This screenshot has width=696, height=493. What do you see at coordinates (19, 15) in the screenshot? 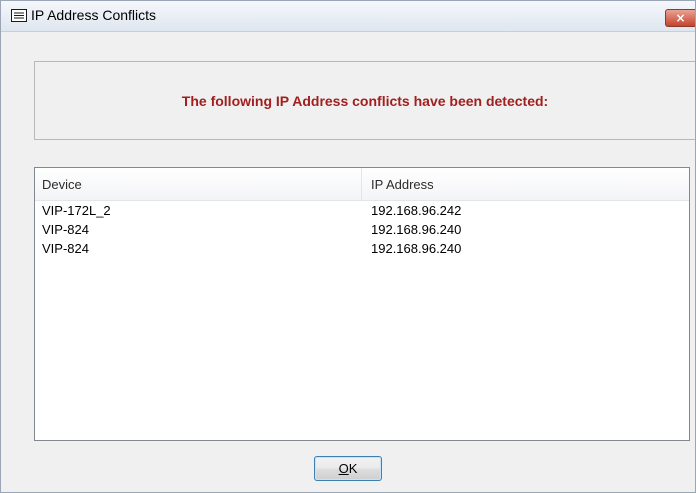
I see `window-list-icon` at bounding box center [19, 15].